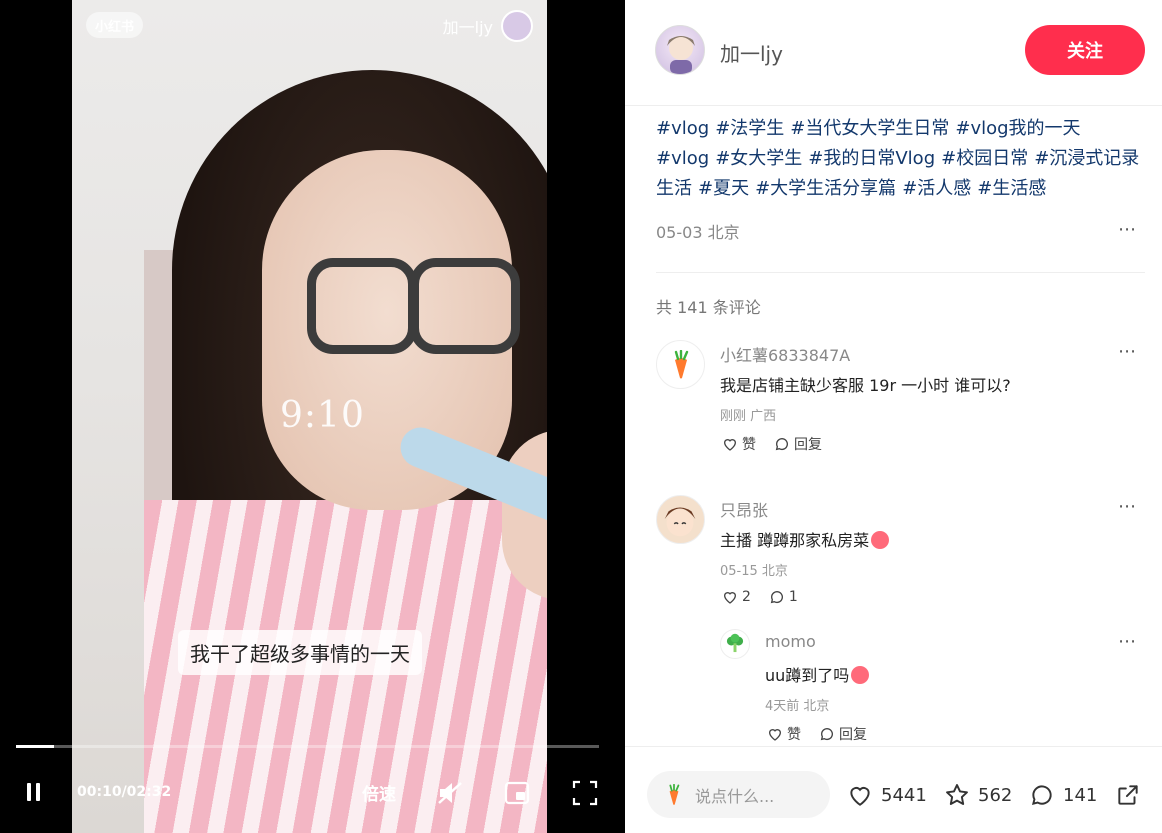 The image size is (1162, 833). I want to click on anime-avatar-illustration, so click(680, 522).